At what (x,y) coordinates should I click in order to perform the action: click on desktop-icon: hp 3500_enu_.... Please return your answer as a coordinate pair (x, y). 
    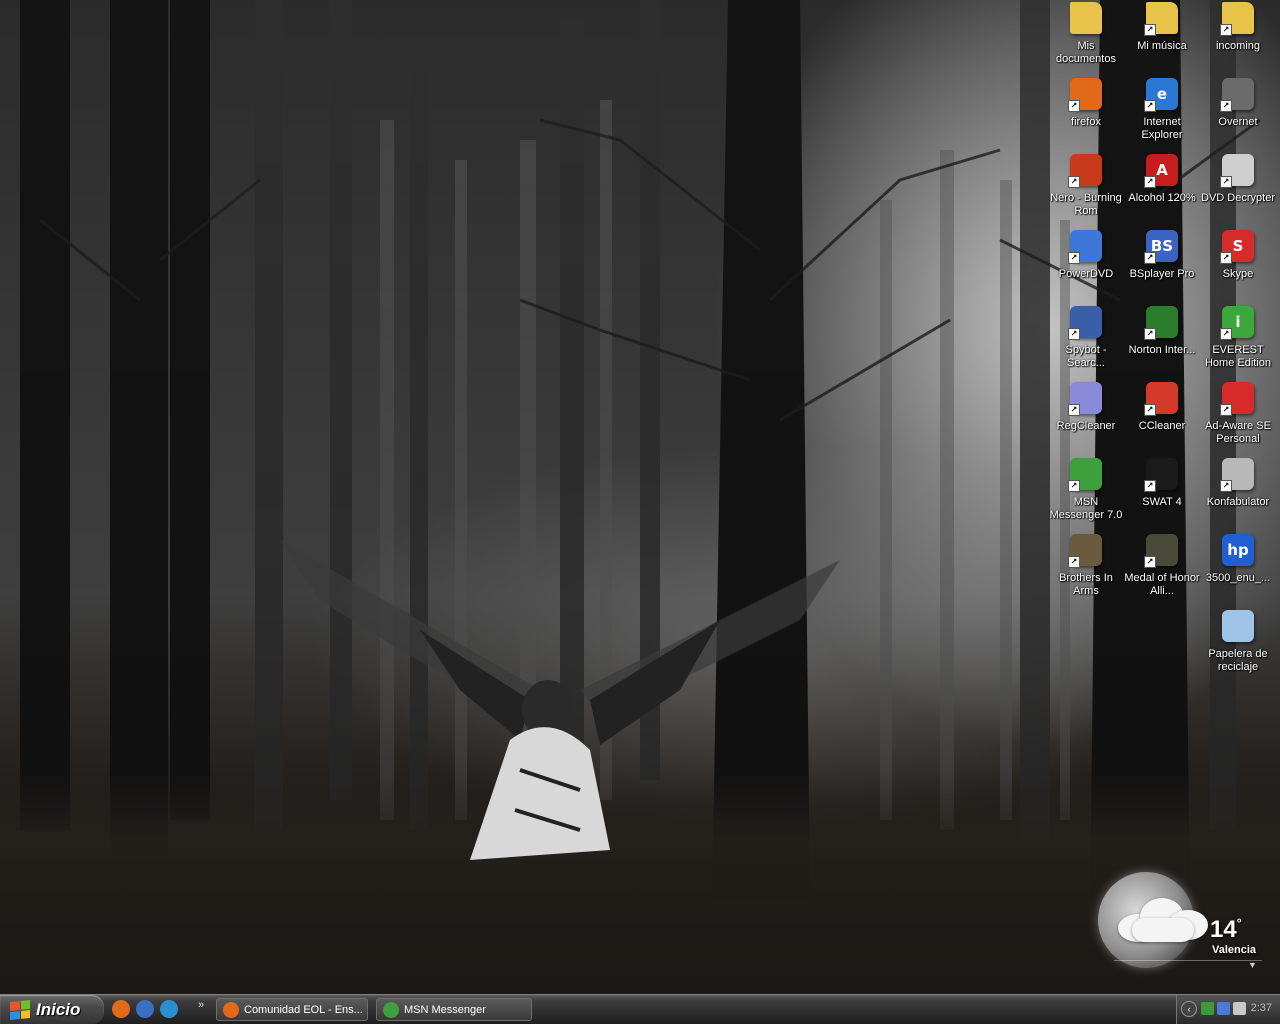
    Looking at the image, I should click on (1238, 570).